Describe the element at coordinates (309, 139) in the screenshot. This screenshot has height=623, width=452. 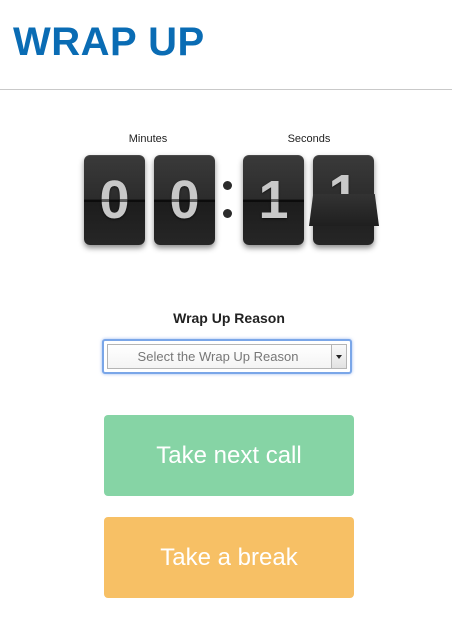
I see `seconds-label: Seconds` at that location.